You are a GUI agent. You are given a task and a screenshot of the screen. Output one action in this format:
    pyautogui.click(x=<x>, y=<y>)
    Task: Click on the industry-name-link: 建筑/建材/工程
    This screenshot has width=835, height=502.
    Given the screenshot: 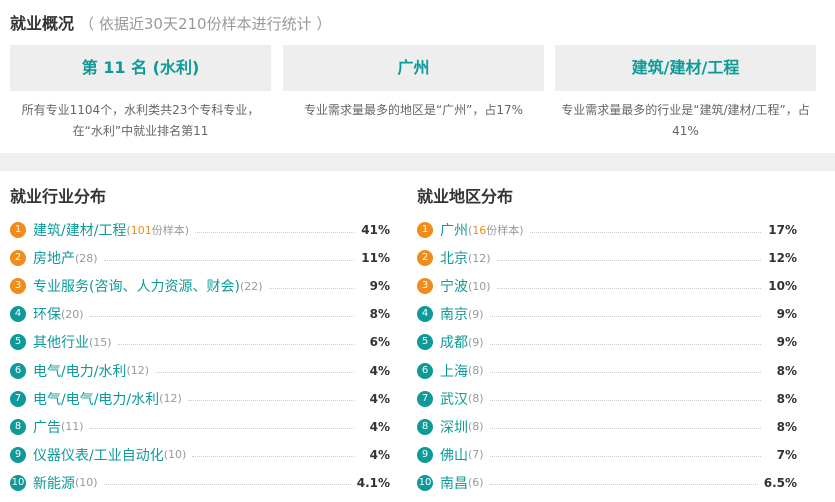 What is the action you would take?
    pyautogui.click(x=79, y=230)
    